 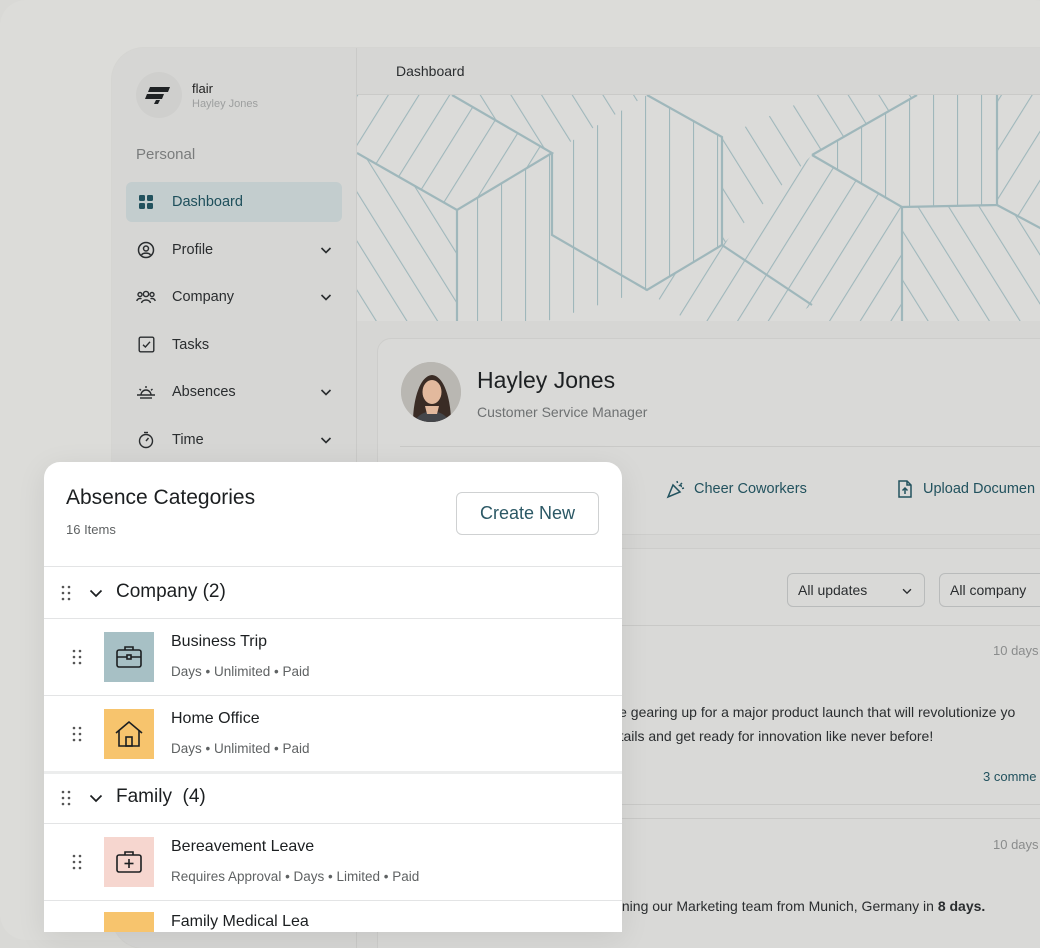 What do you see at coordinates (698, 71) in the screenshot?
I see `page-title: Dashboard` at bounding box center [698, 71].